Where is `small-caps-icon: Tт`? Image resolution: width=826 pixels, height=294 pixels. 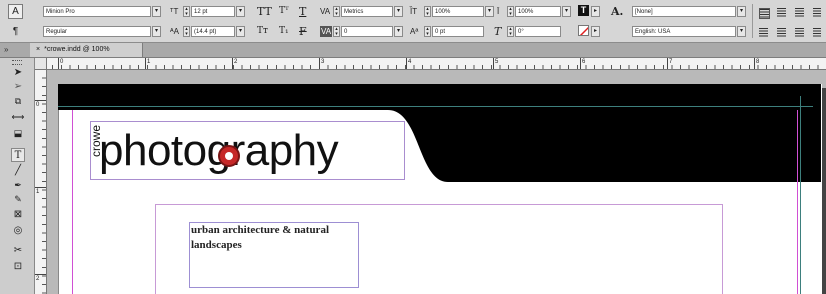
small-caps-icon: Tт is located at coordinates (262, 31).